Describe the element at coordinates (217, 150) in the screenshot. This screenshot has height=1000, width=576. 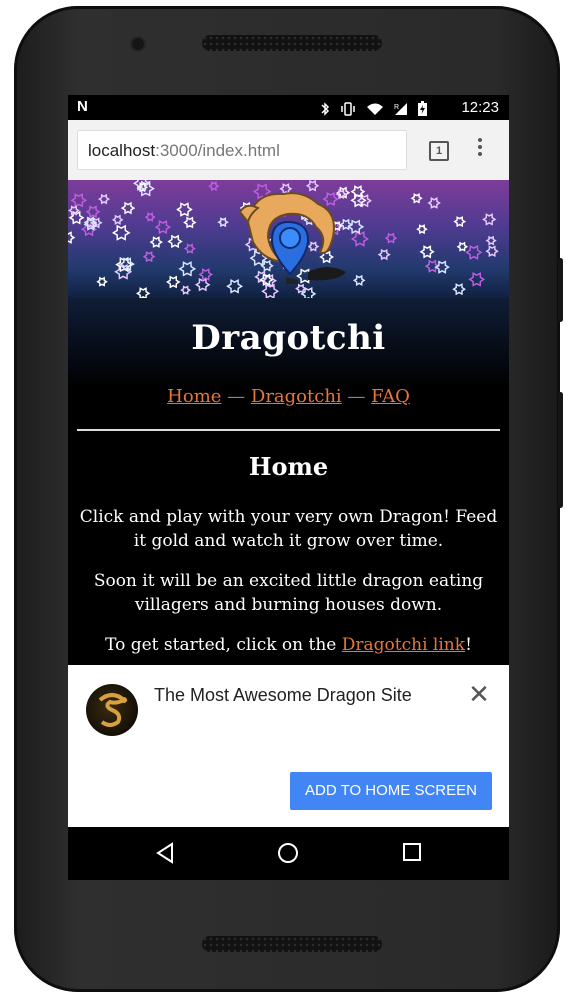
I see `url-path: :3000/index.html` at that location.